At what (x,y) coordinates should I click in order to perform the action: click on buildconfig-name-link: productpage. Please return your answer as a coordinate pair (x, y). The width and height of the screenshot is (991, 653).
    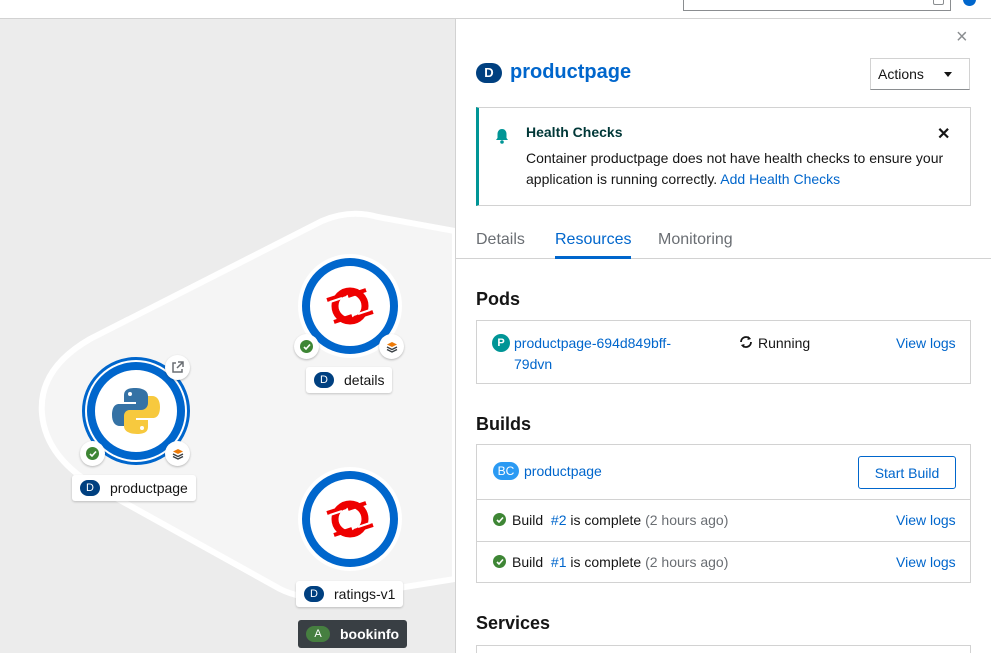
    Looking at the image, I should click on (563, 471).